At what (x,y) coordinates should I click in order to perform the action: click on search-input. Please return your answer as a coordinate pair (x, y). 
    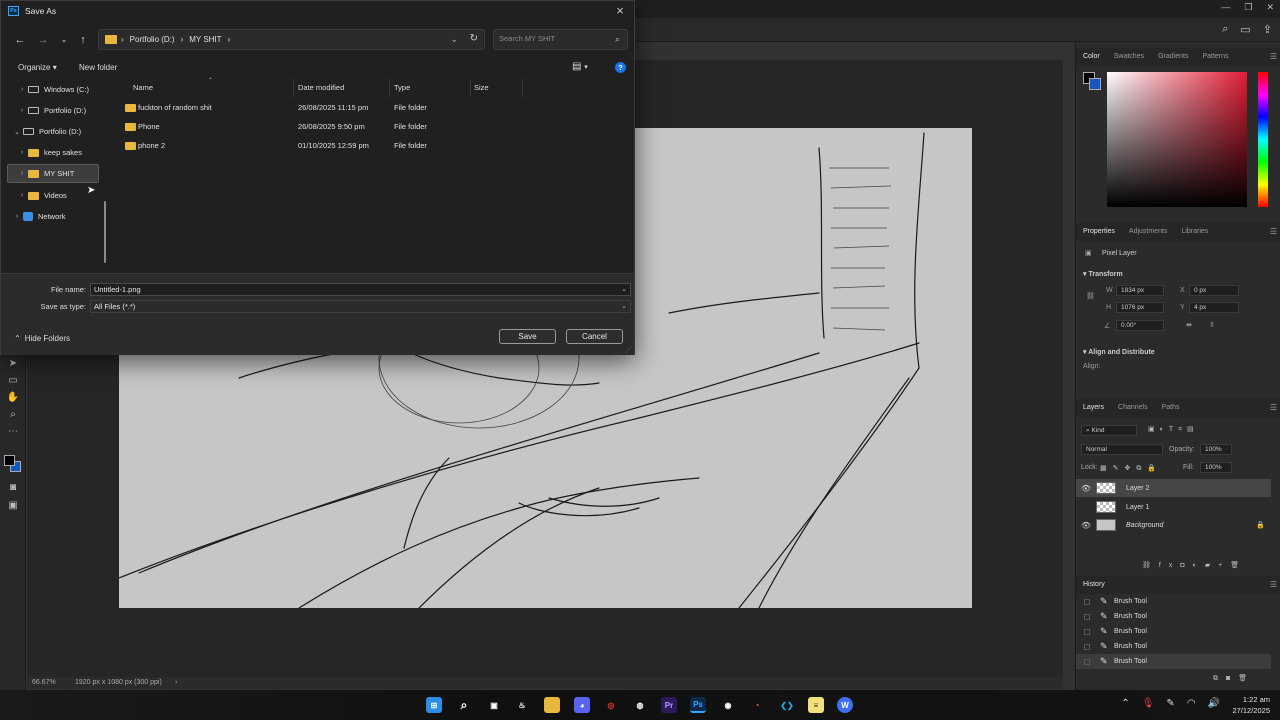
    Looking at the image, I should click on (551, 38).